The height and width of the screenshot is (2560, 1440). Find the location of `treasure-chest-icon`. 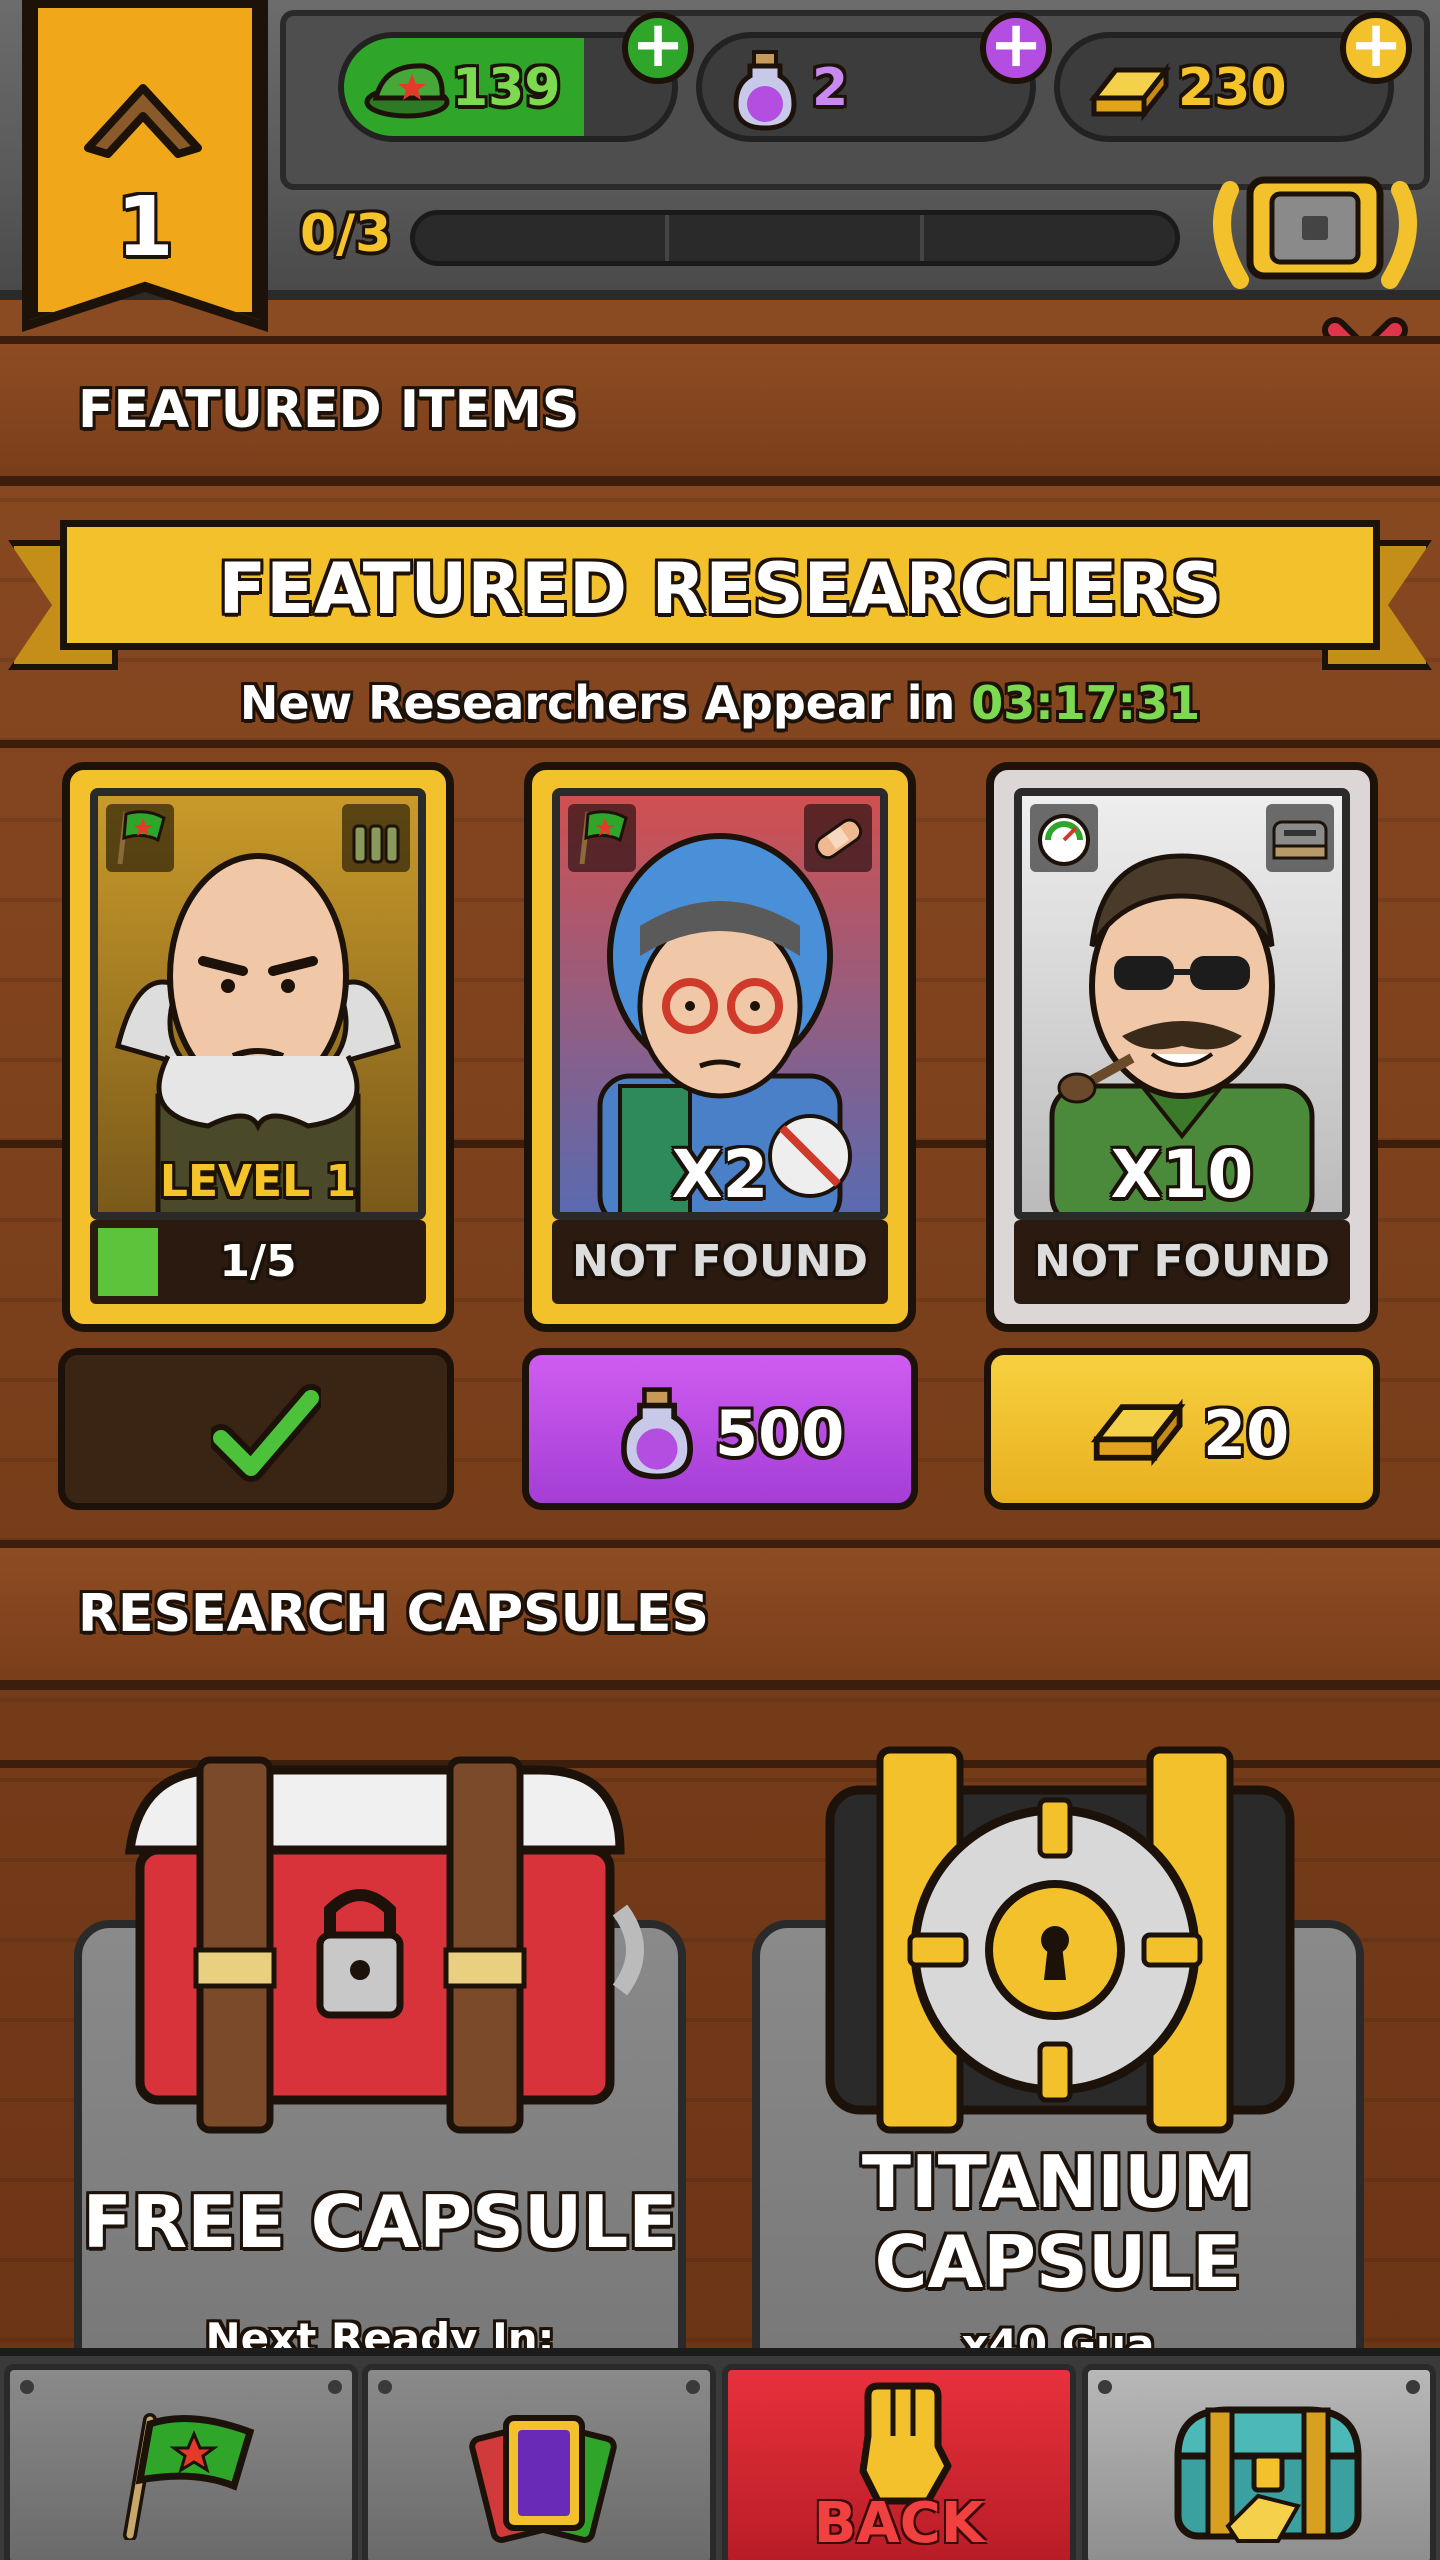

treasure-chest-icon is located at coordinates (1268, 2474).